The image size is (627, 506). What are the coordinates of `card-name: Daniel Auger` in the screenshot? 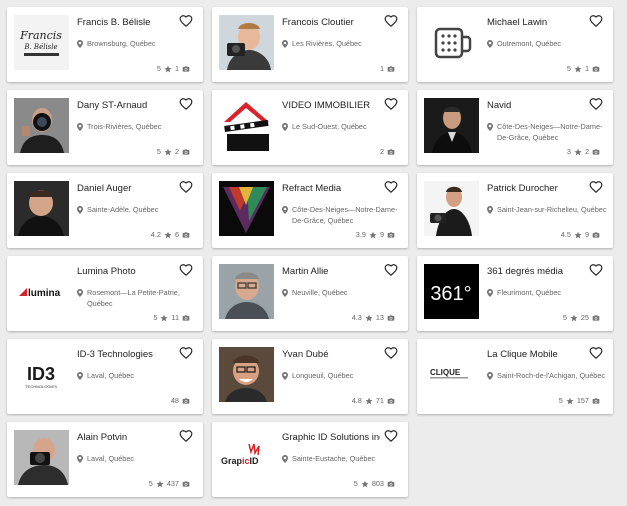 It's located at (126, 188).